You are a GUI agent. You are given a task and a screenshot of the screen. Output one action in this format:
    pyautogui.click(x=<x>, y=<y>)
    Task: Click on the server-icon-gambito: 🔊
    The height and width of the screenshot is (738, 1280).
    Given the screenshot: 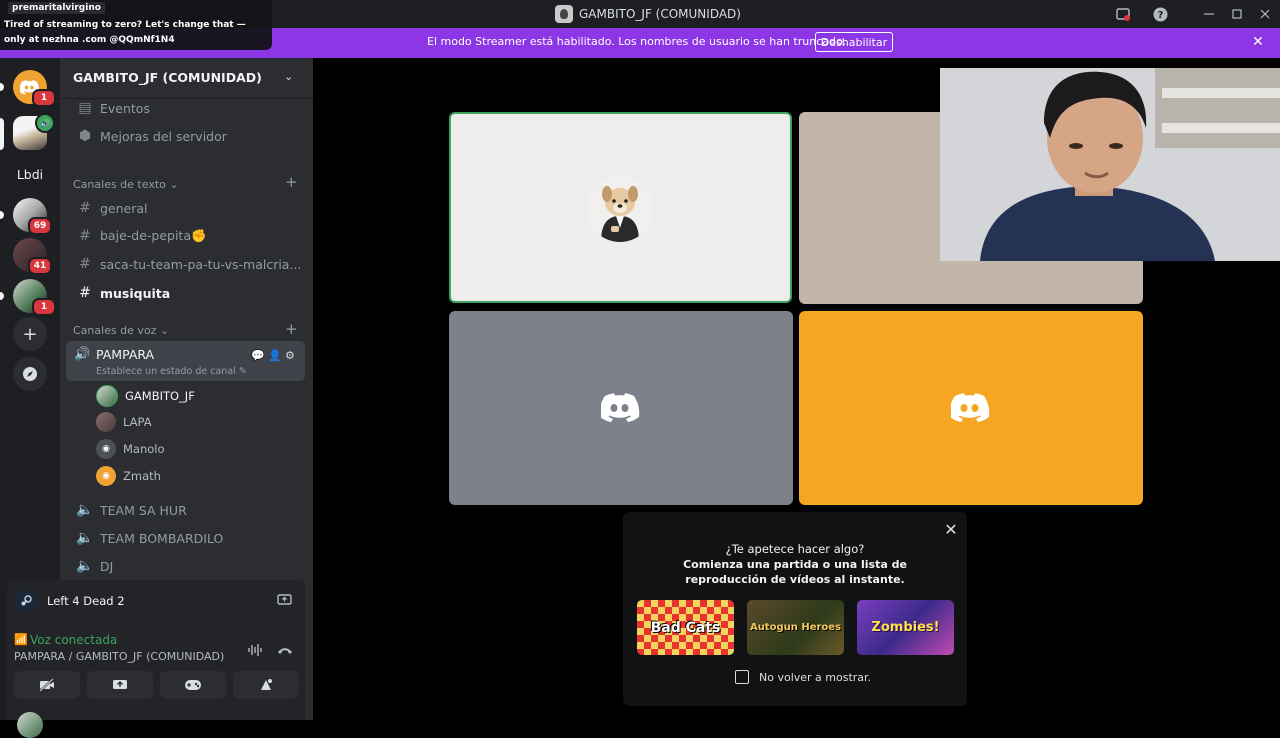 What is the action you would take?
    pyautogui.click(x=34, y=131)
    